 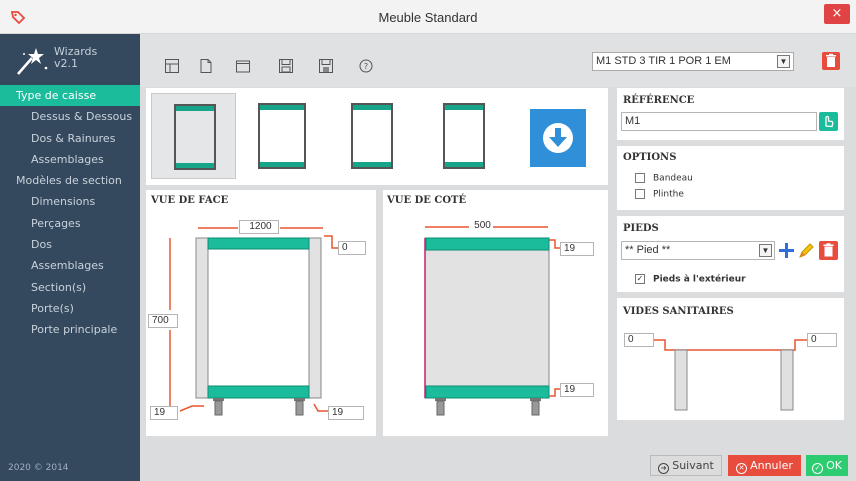 I want to click on model-select-value: M1 STD 3 TIR 1 POR 1 EM, so click(x=663, y=61).